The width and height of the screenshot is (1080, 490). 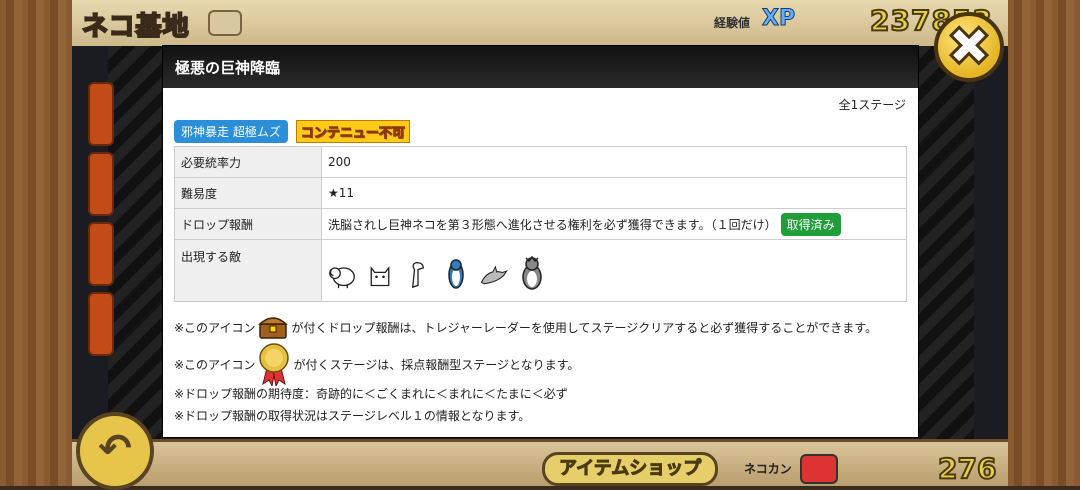 I want to click on difficulty-tag: 邪神暴走 超極ムズ, so click(x=231, y=131).